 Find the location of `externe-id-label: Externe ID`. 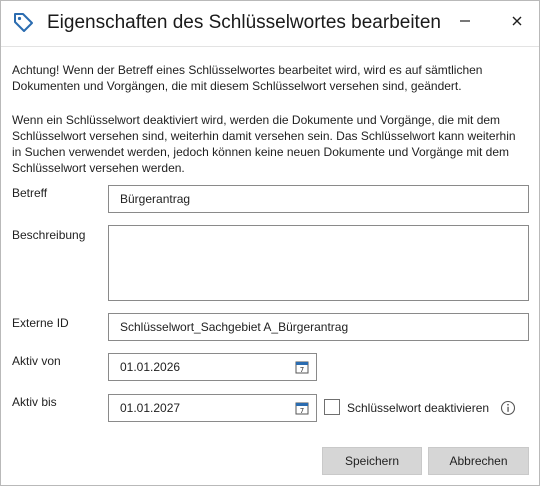

externe-id-label: Externe ID is located at coordinates (40, 323).